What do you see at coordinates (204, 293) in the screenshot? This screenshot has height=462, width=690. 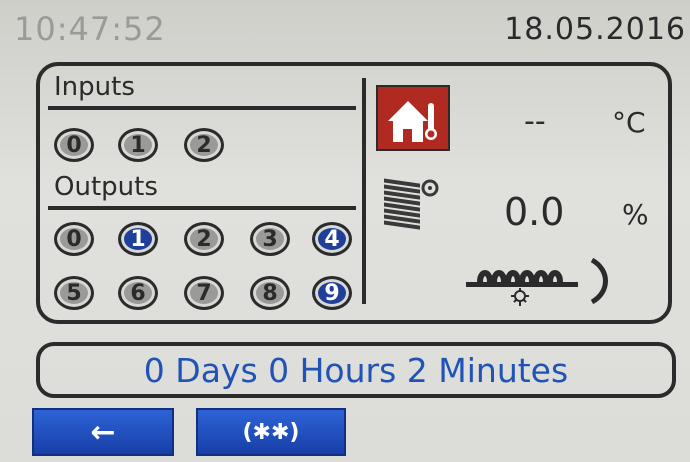 I see `output-7: 7` at bounding box center [204, 293].